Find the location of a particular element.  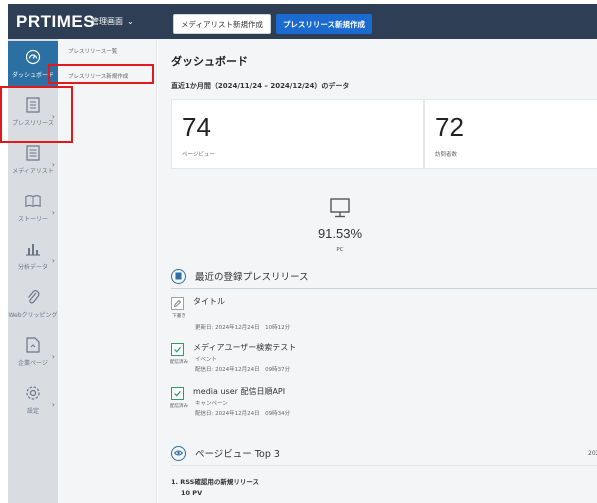

stat-card-pageviews: 74 ページビュー is located at coordinates (297, 134).